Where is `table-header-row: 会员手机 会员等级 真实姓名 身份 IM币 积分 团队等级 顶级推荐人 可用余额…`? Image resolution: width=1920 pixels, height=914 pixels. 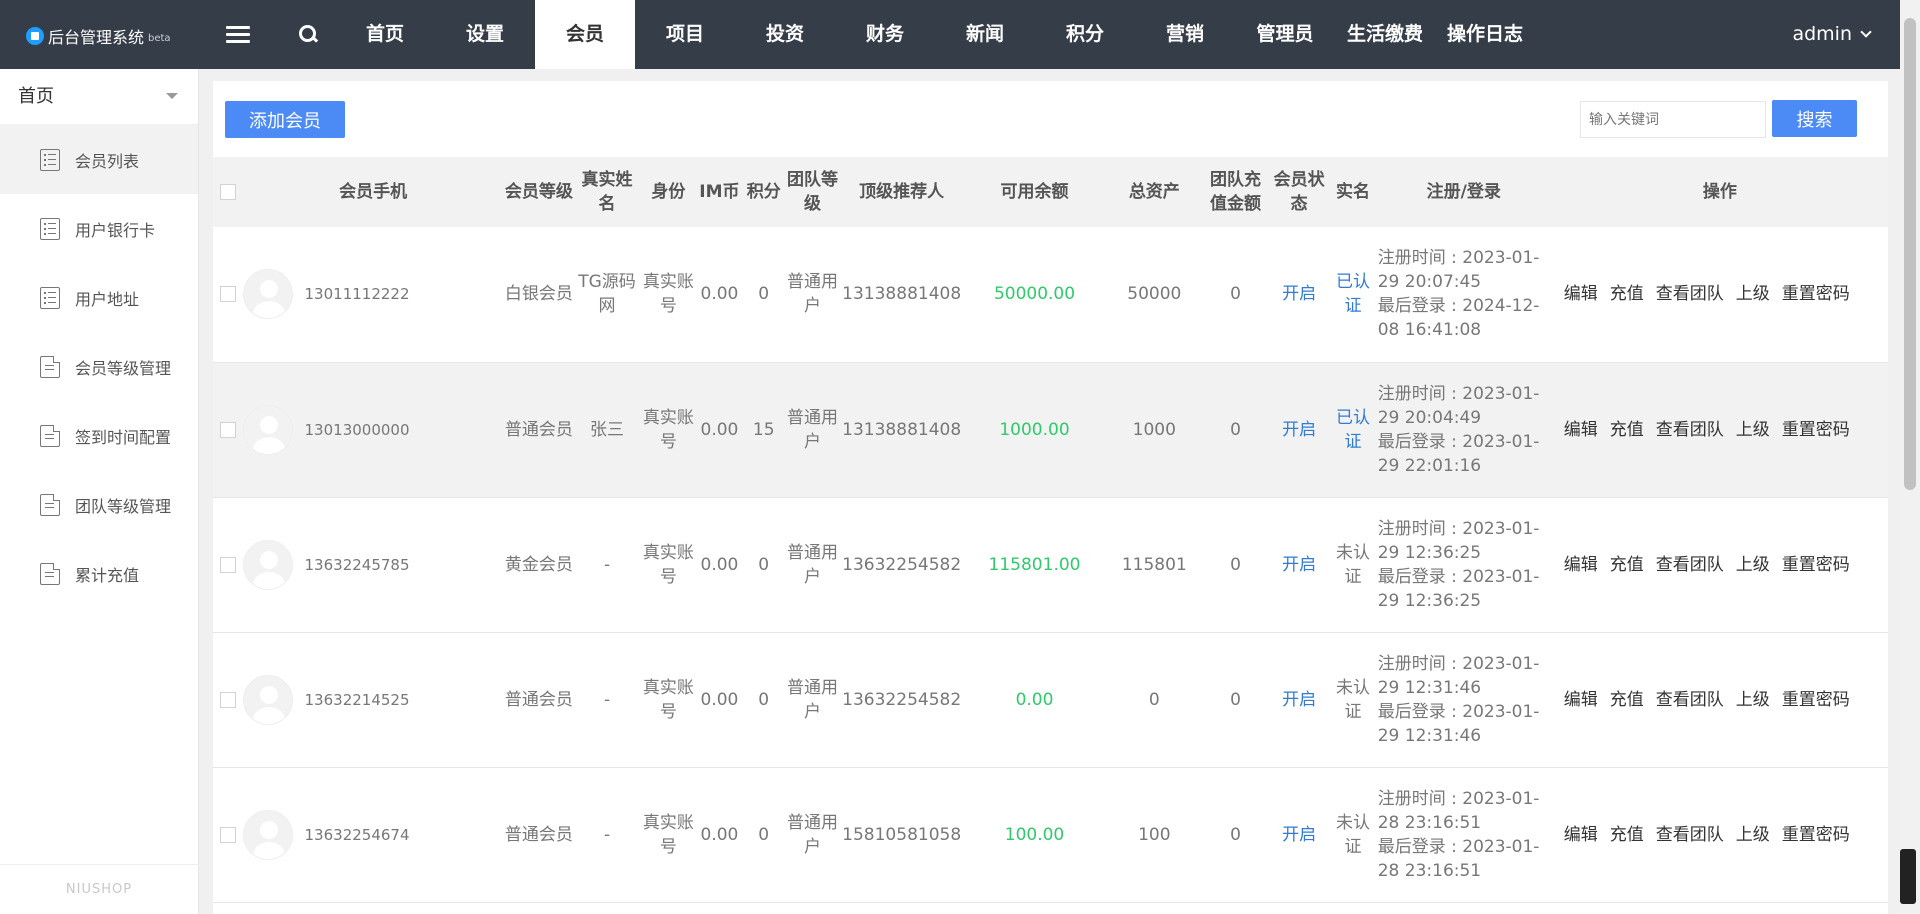 table-header-row: 会员手机 会员等级 真实姓名 身份 IM币 积分 团队等级 顶级推荐人 可用余额… is located at coordinates (1050, 192).